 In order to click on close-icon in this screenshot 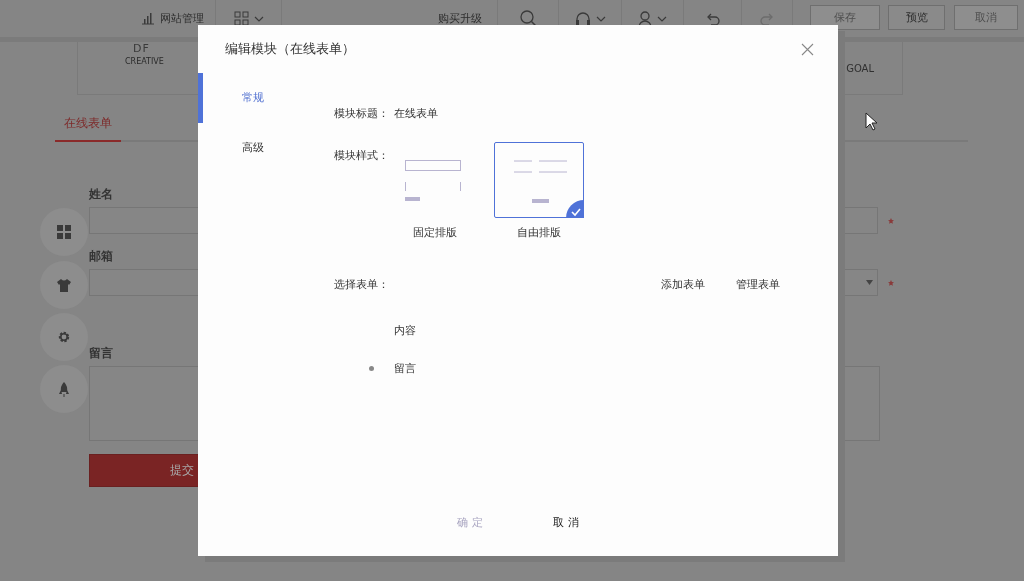, I will do `click(807, 49)`.